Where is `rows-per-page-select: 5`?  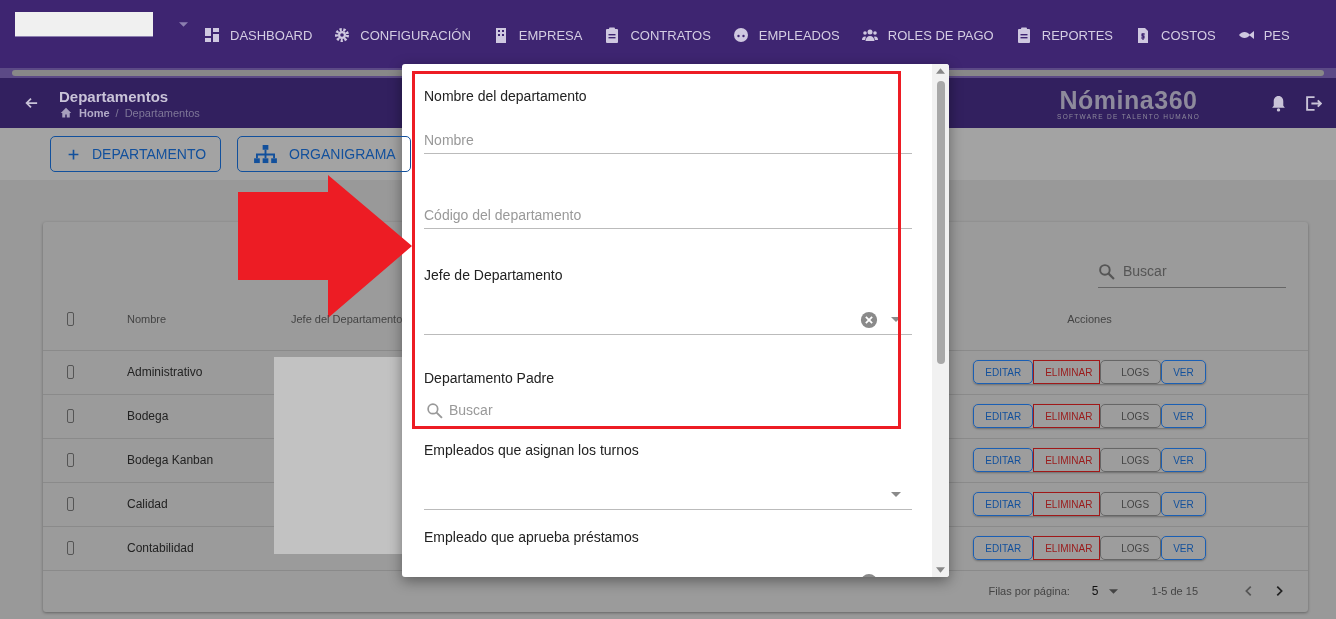
rows-per-page-select: 5 is located at coordinates (1104, 591).